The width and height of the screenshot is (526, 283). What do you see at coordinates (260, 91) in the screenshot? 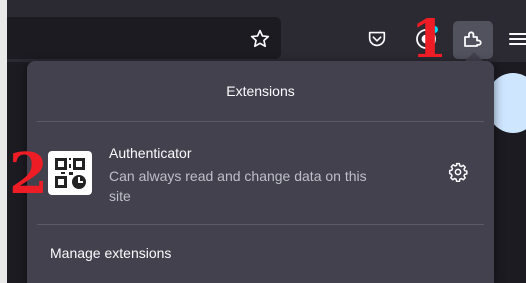
I see `panel-title: Extensions` at bounding box center [260, 91].